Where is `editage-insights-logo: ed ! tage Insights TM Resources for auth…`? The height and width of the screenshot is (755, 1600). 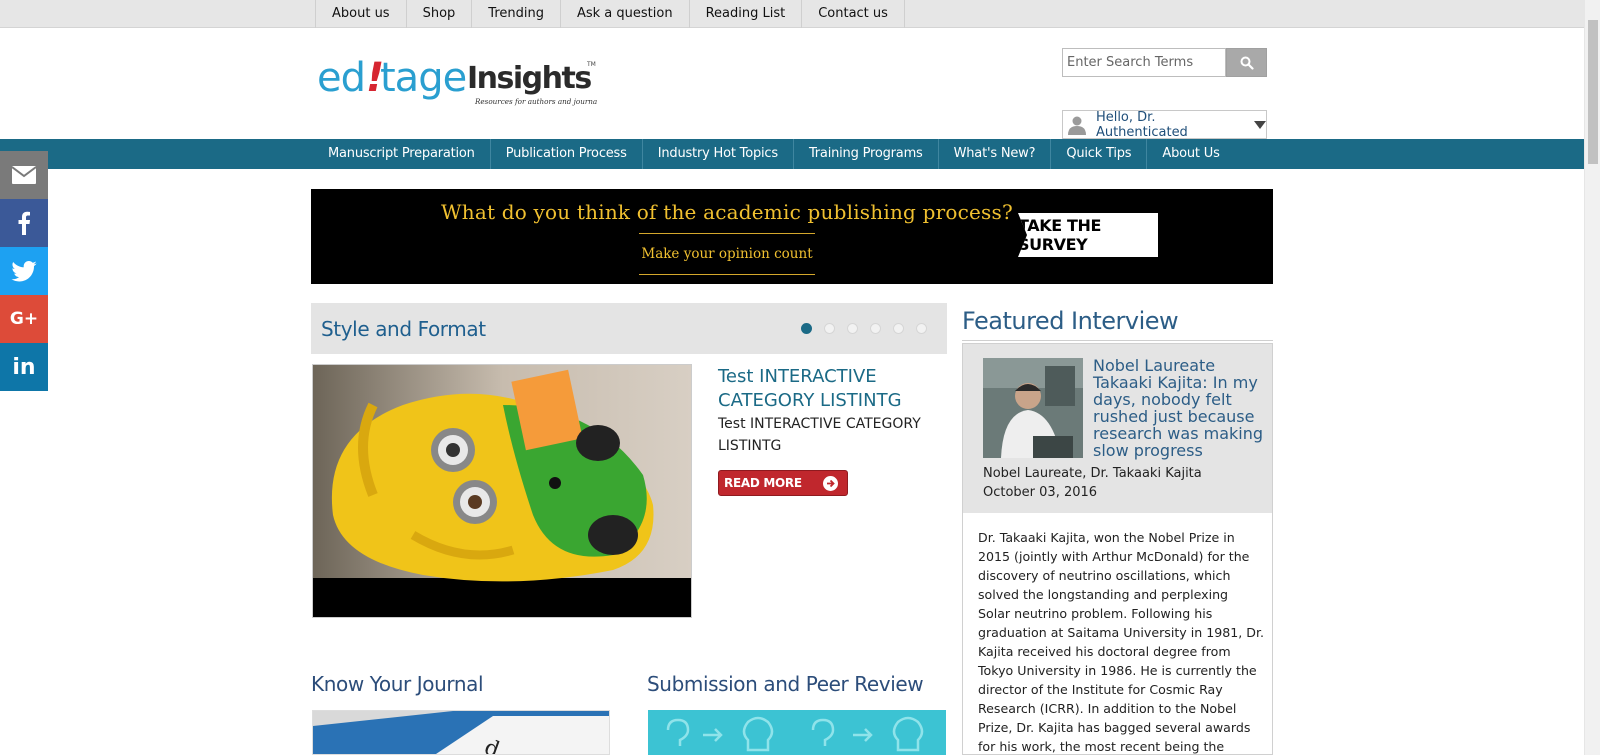 editage-insights-logo: ed ! tage Insights TM Resources for auth… is located at coordinates (460, 80).